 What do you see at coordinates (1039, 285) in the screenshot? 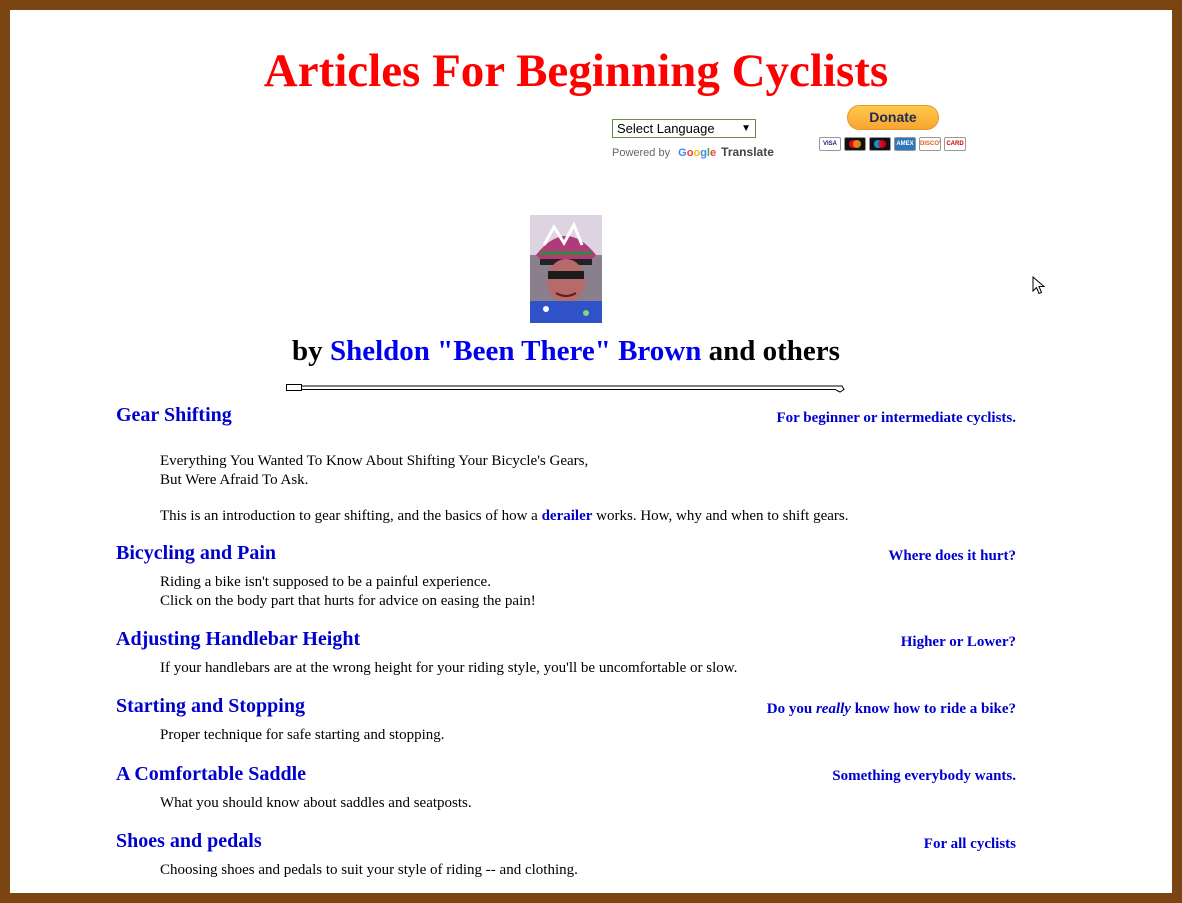
I see `mouse-cursor-icon` at bounding box center [1039, 285].